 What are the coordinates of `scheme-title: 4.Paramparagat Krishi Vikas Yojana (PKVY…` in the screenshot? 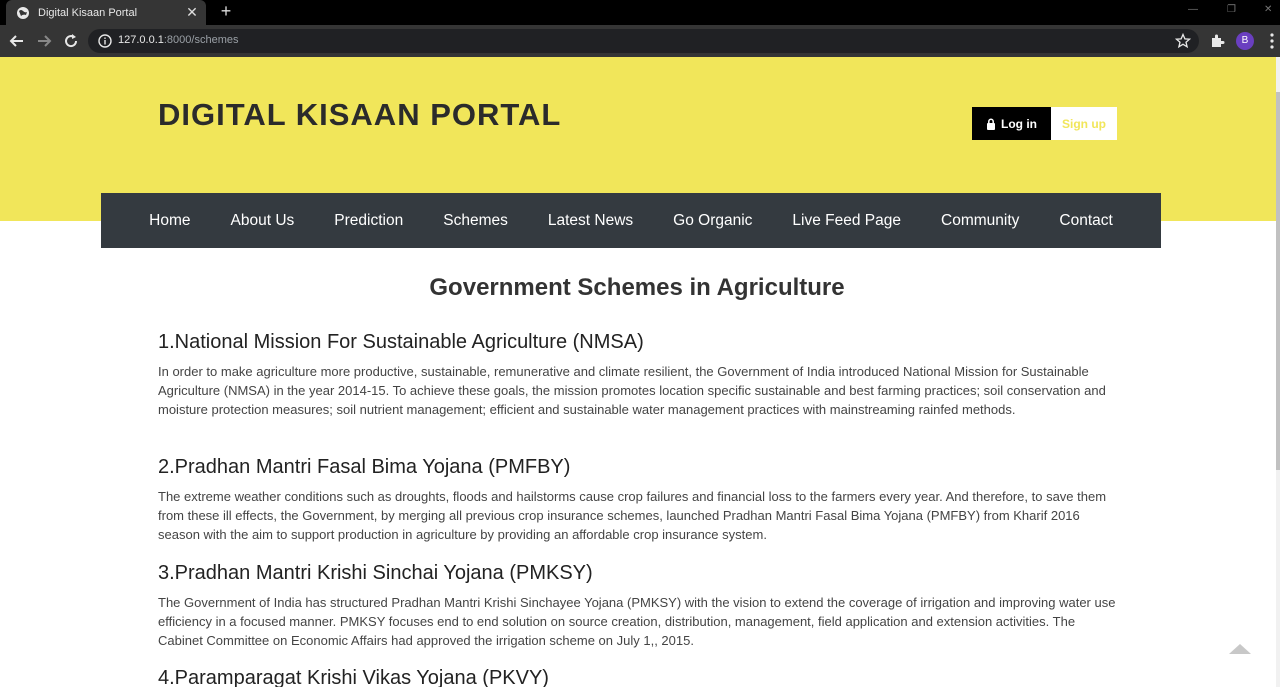 It's located at (353, 677).